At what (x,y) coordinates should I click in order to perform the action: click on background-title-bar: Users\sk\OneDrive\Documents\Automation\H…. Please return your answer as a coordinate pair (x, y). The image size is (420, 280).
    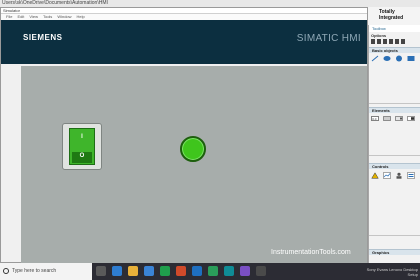
    Looking at the image, I should click on (210, 3).